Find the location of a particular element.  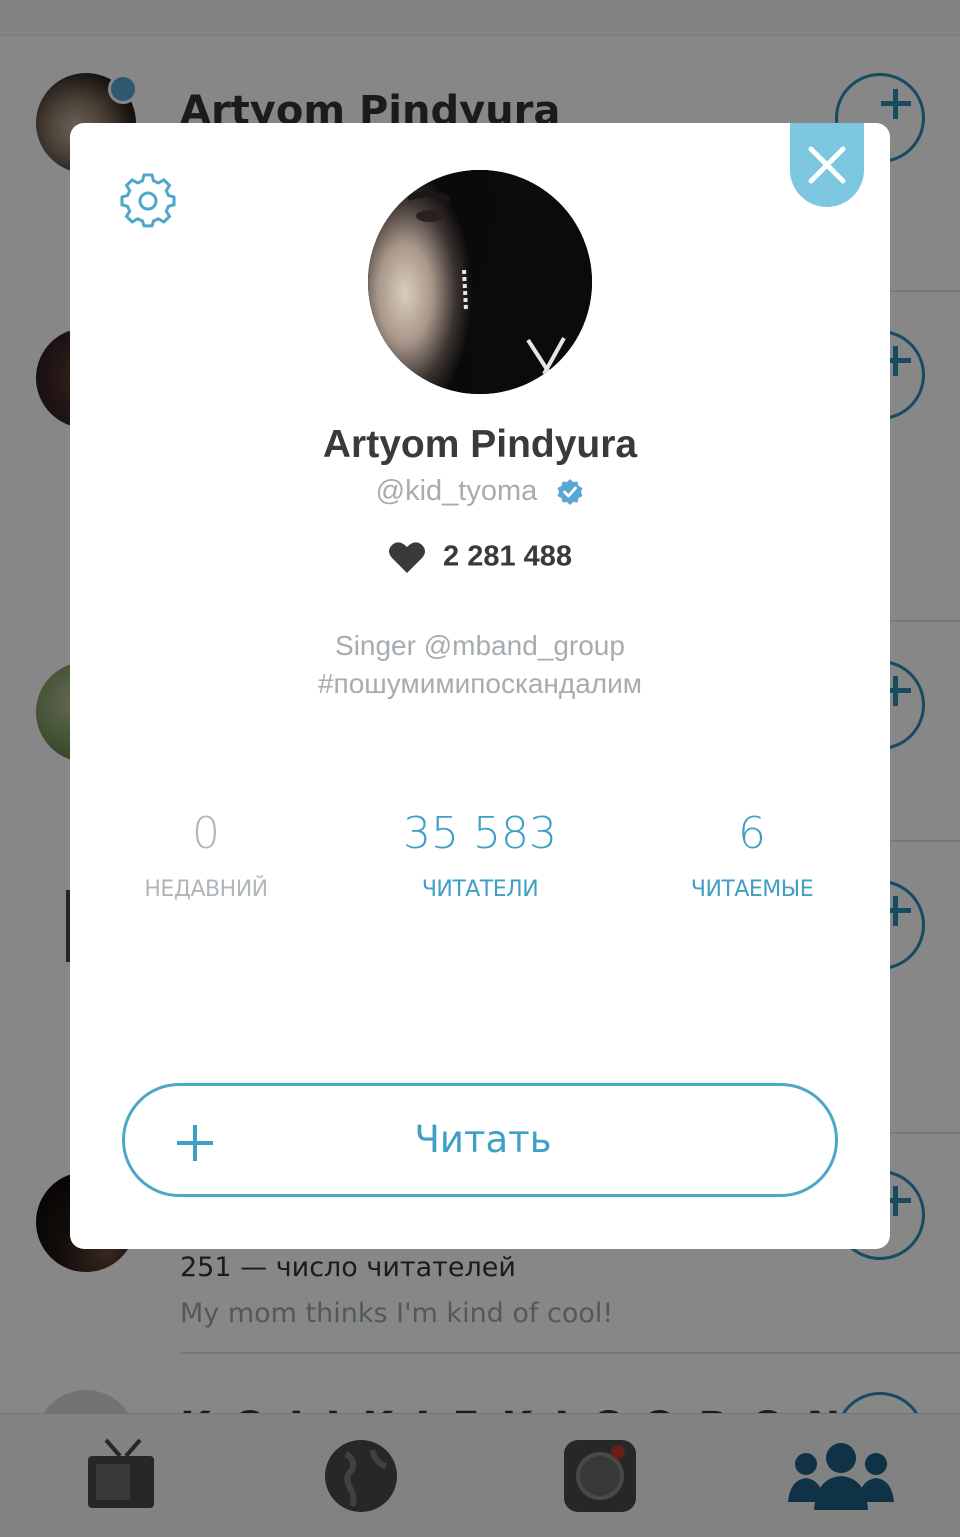

close-icon is located at coordinates (827, 165).